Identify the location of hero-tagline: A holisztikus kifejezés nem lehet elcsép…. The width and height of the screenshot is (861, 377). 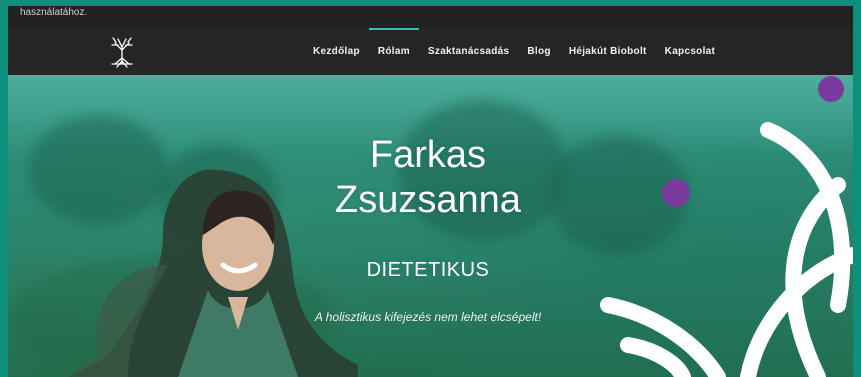
(428, 317).